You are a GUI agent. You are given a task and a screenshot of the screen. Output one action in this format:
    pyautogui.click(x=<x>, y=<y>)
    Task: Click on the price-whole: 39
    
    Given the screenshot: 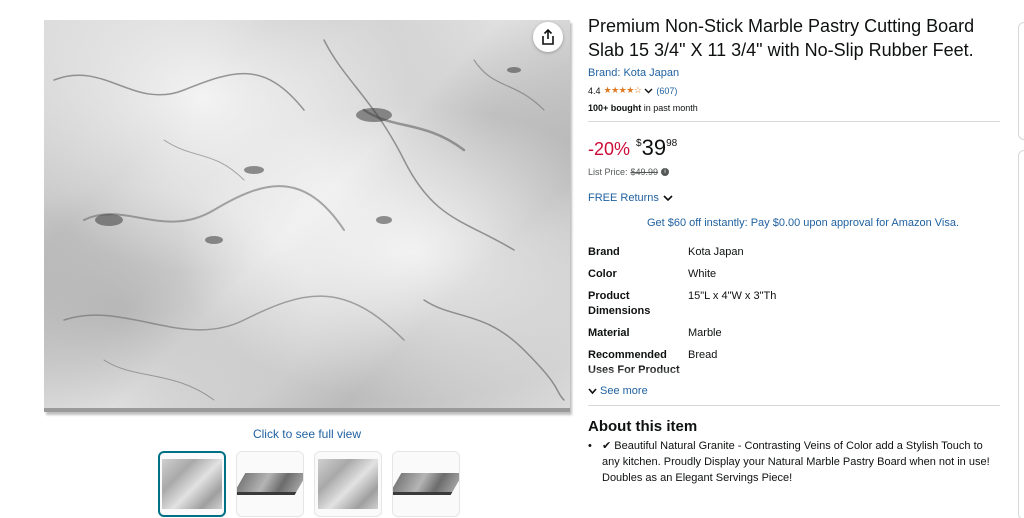 What is the action you would take?
    pyautogui.click(x=654, y=147)
    